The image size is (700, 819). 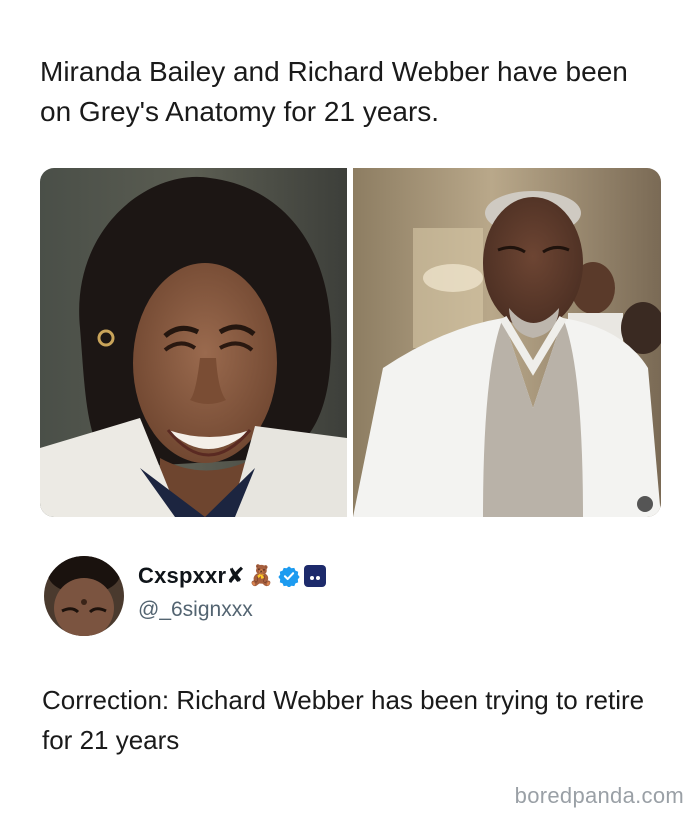 What do you see at coordinates (314, 576) in the screenshot?
I see `affiliate-badge-icon` at bounding box center [314, 576].